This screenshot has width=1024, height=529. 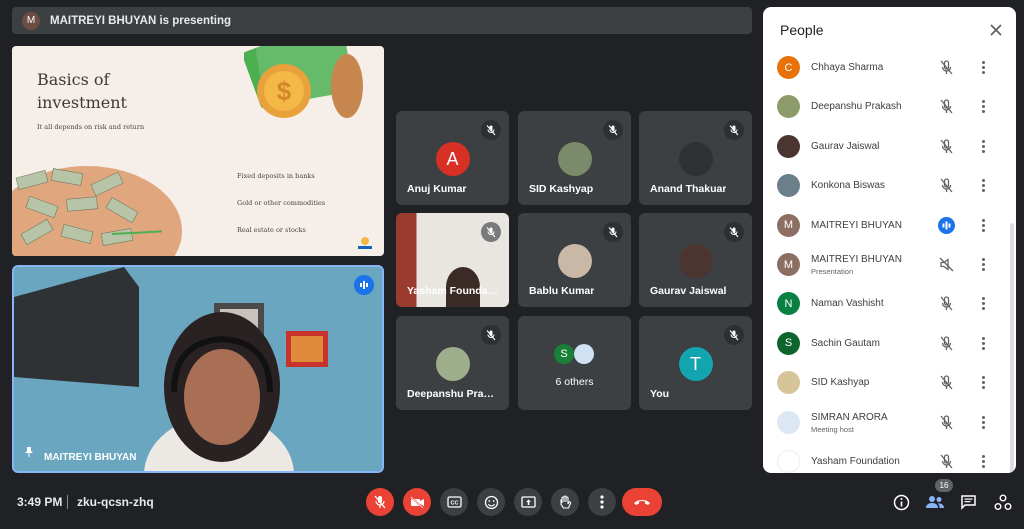 I want to click on svg-text: CC, so click(x=454, y=504).